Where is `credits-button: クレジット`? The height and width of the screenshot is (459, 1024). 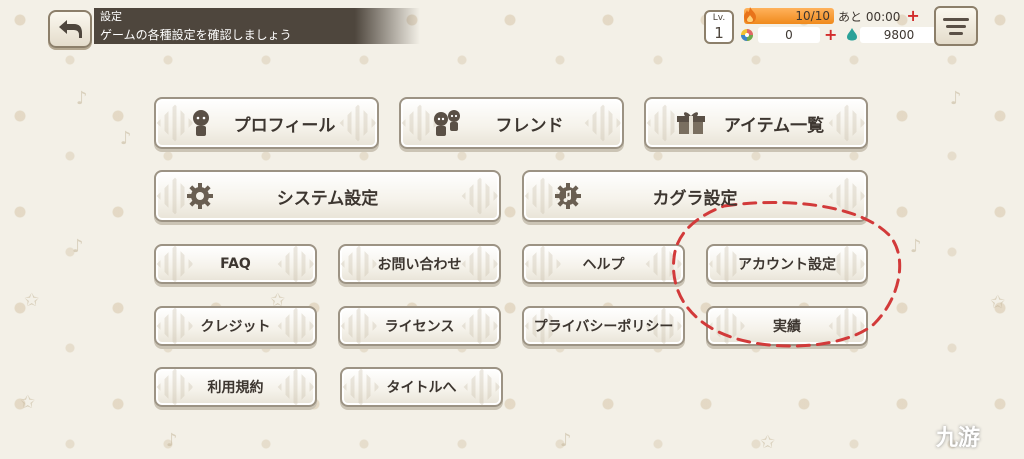
credits-button: クレジット is located at coordinates (235, 326).